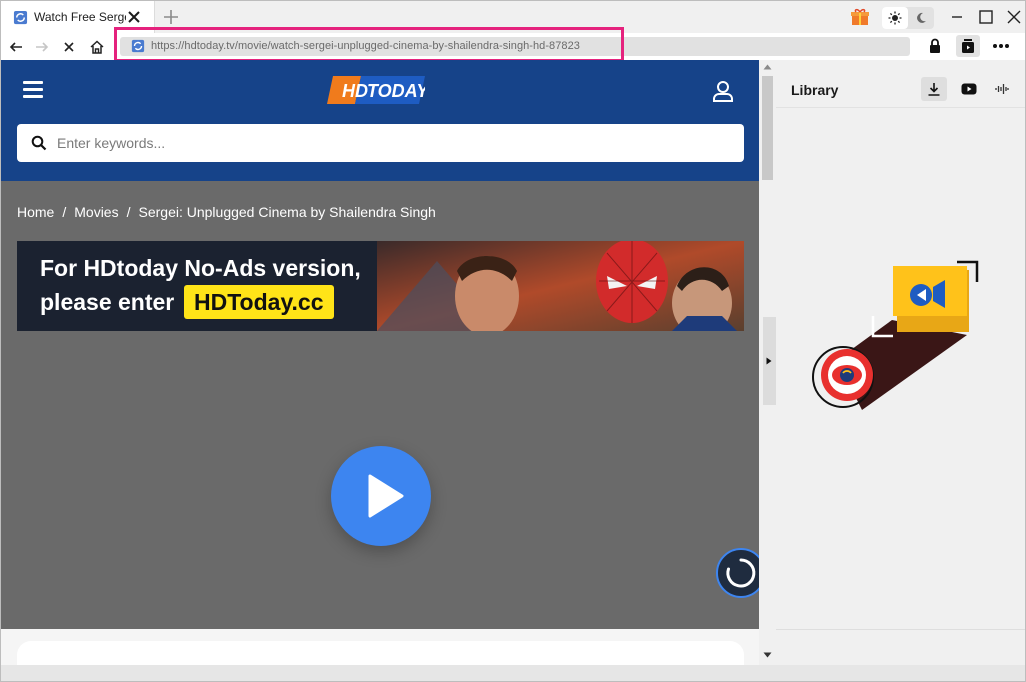  I want to click on tab-downloads, so click(934, 89).